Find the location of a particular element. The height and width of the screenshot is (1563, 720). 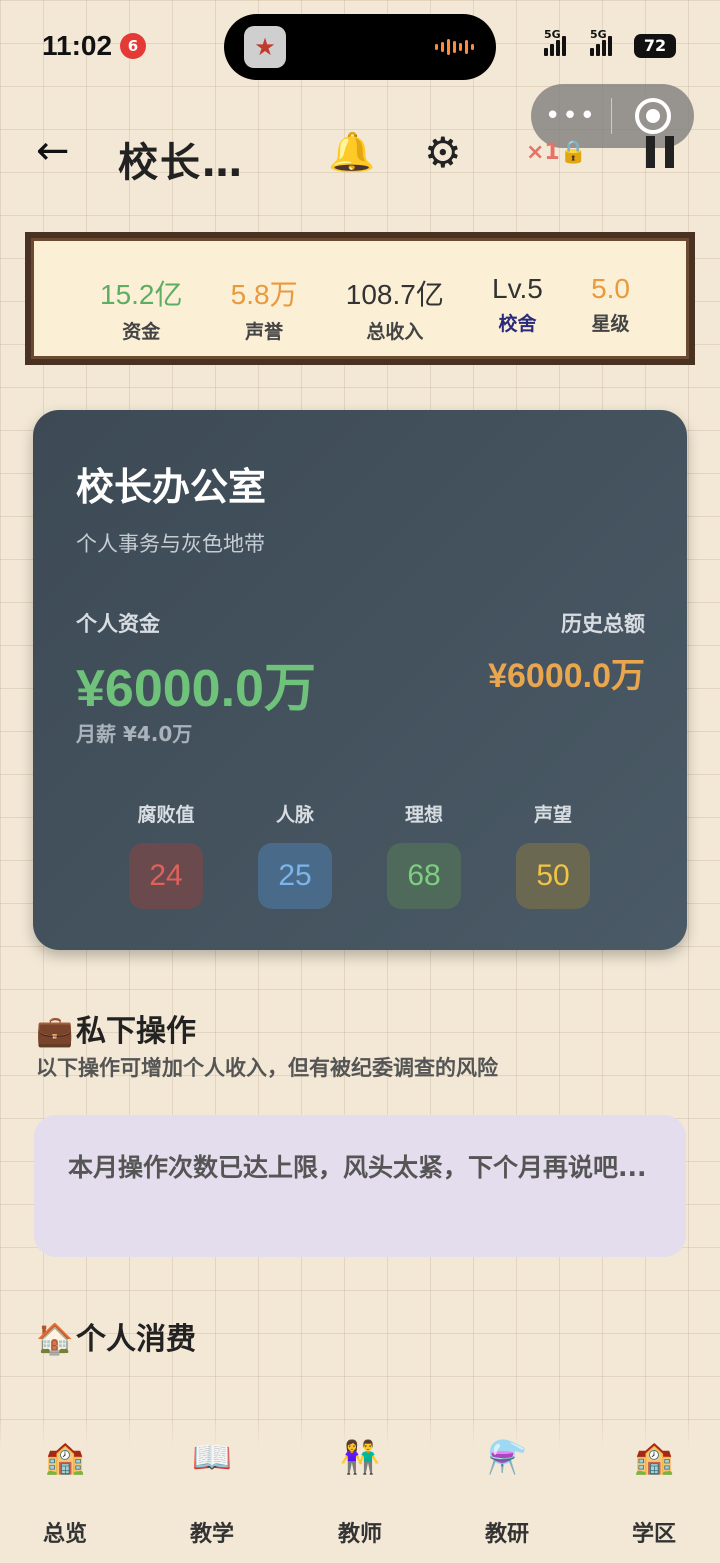

lock-count-badge: ×1🔒 is located at coordinates (557, 152).